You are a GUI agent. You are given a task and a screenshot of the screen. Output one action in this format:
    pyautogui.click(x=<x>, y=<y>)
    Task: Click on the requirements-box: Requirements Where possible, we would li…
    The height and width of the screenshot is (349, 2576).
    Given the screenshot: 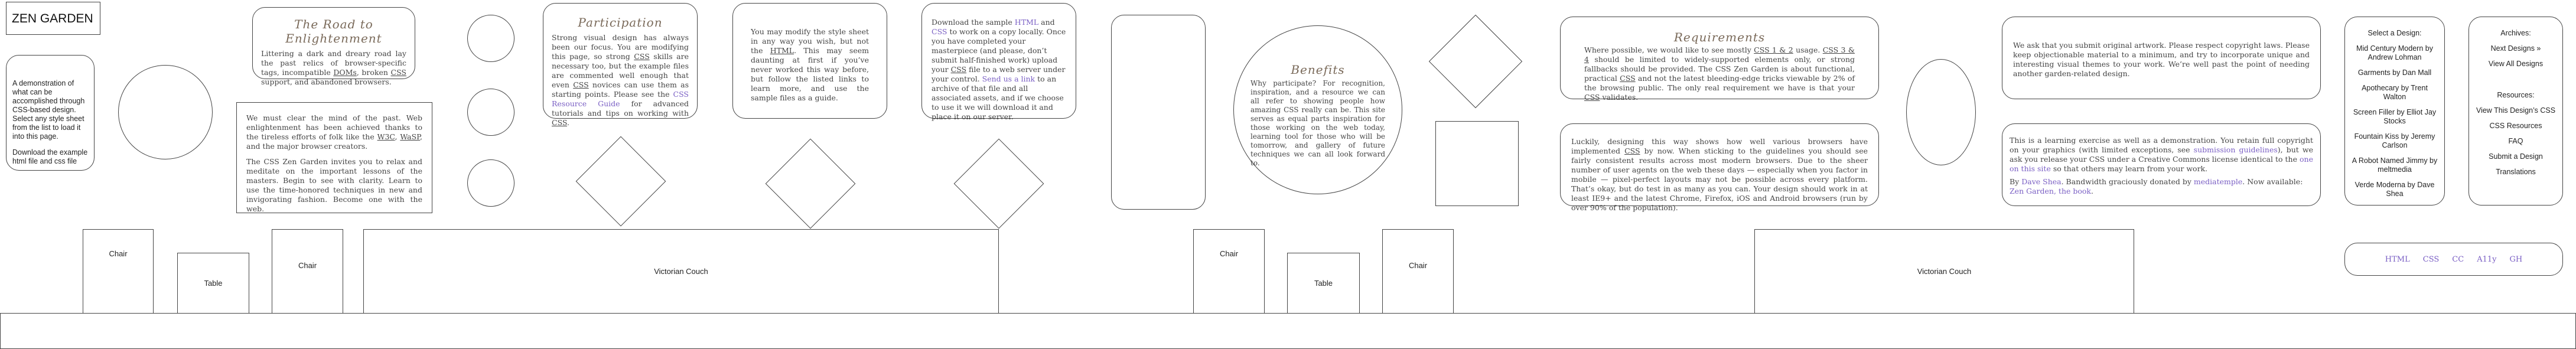 What is the action you would take?
    pyautogui.click(x=1719, y=59)
    